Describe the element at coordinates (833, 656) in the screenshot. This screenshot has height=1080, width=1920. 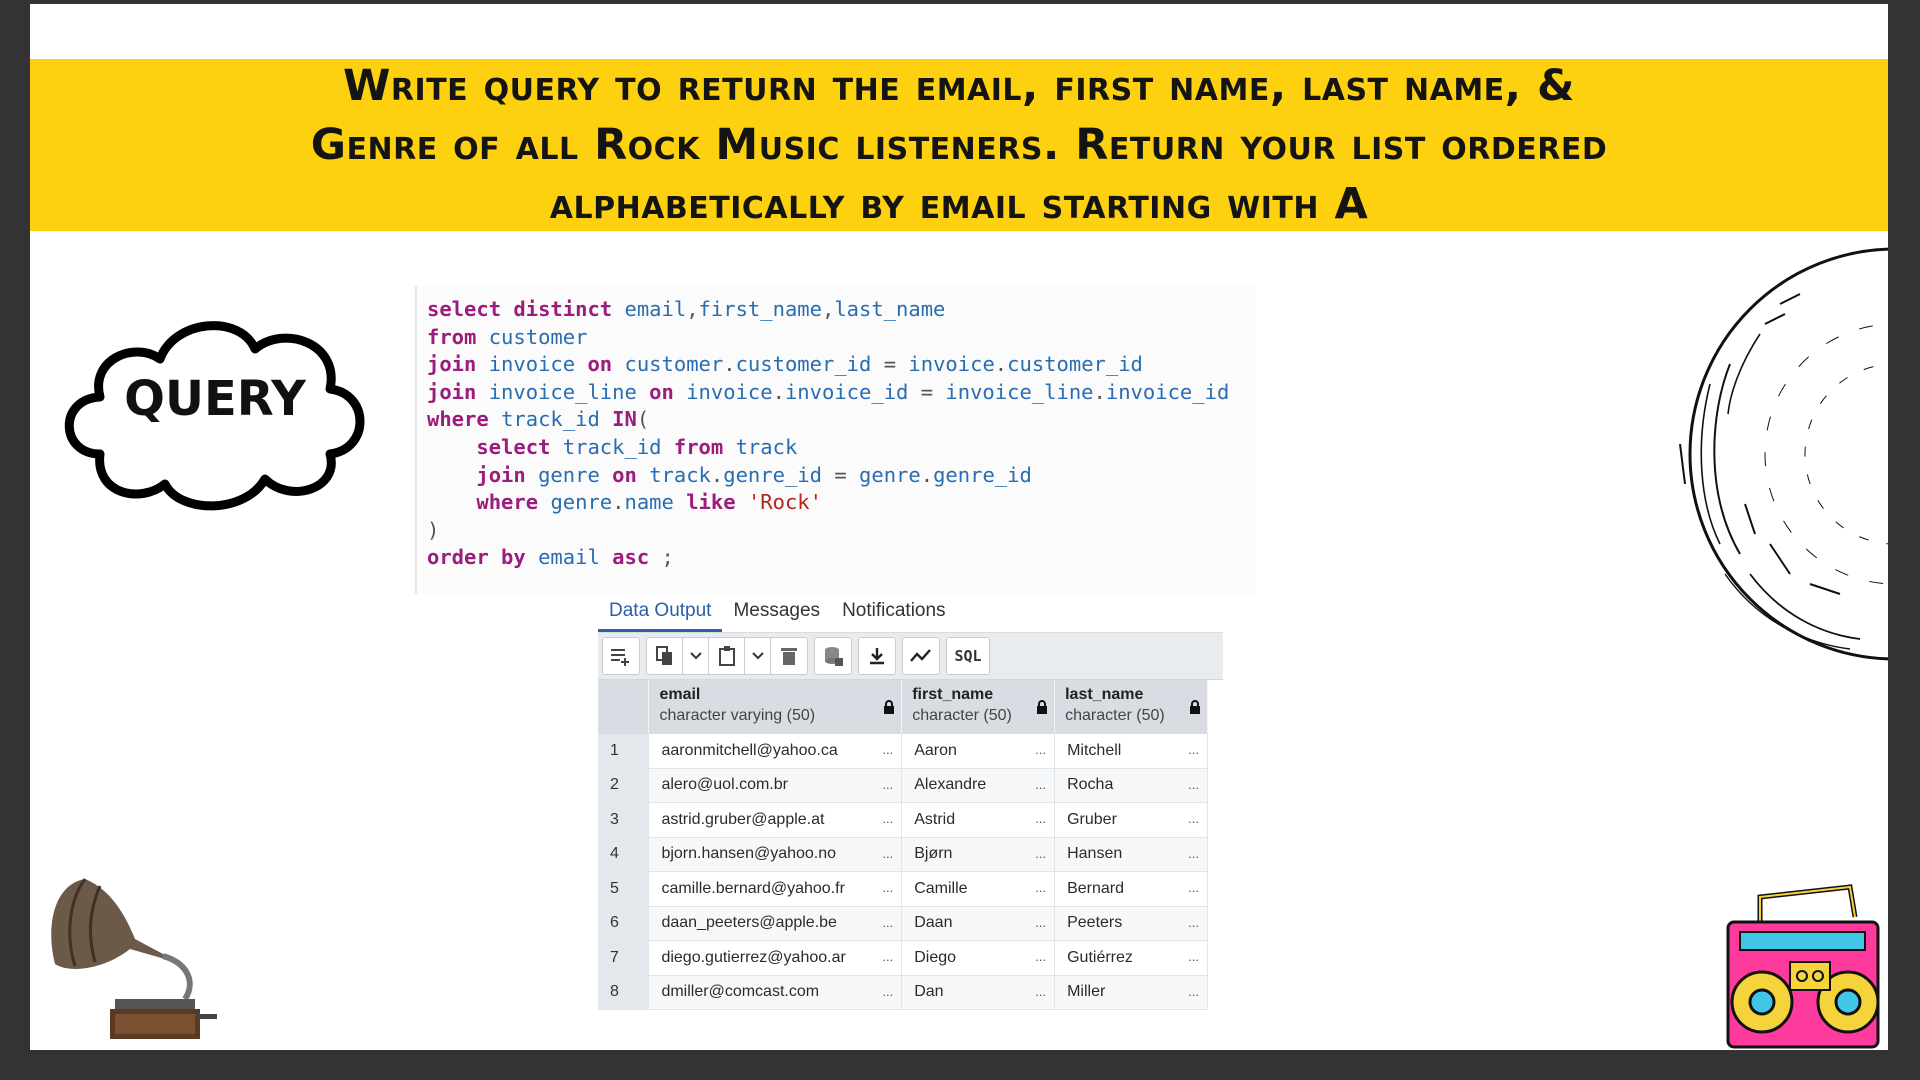
I see `save-data-icon` at that location.